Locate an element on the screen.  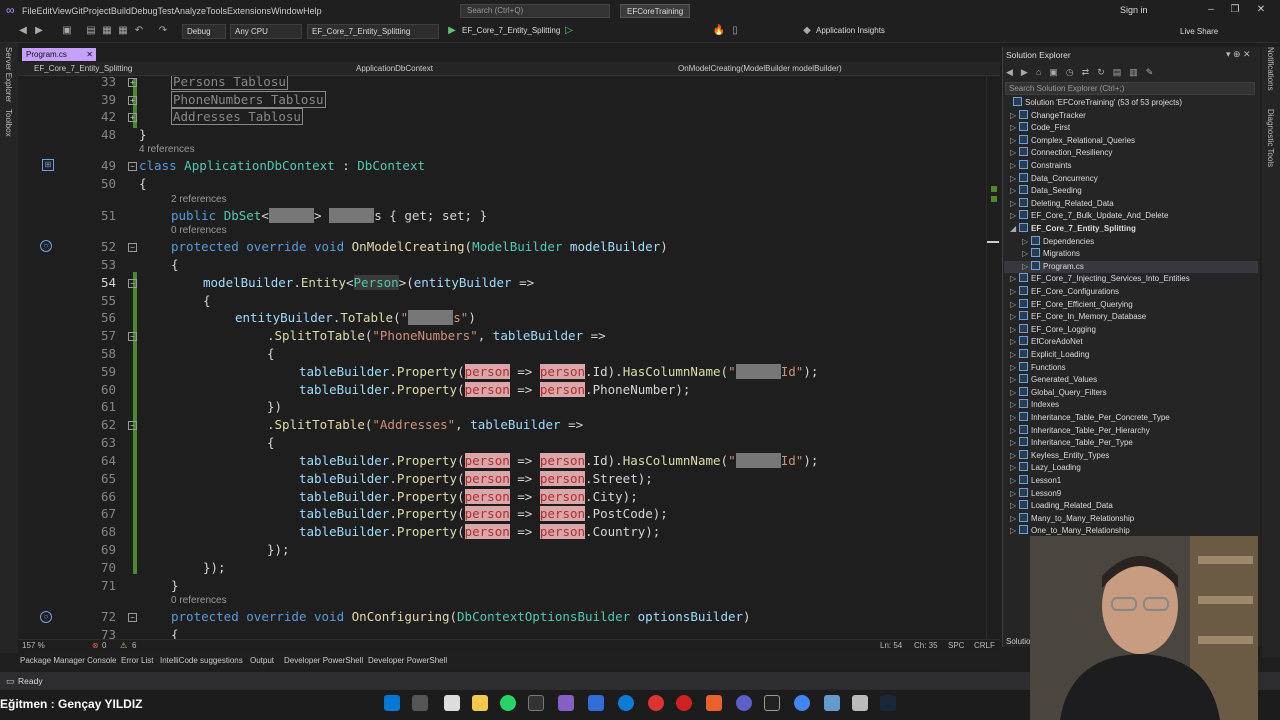
teams-icon is located at coordinates (744, 703).